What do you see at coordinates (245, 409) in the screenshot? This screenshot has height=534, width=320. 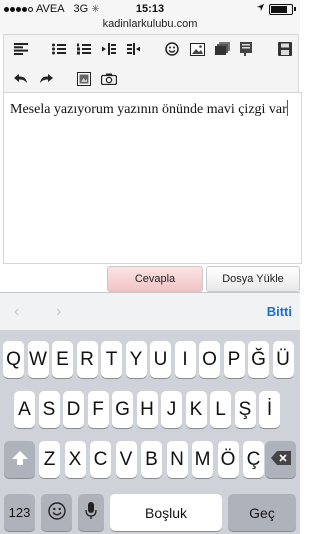 I see `key-ş: Ş` at bounding box center [245, 409].